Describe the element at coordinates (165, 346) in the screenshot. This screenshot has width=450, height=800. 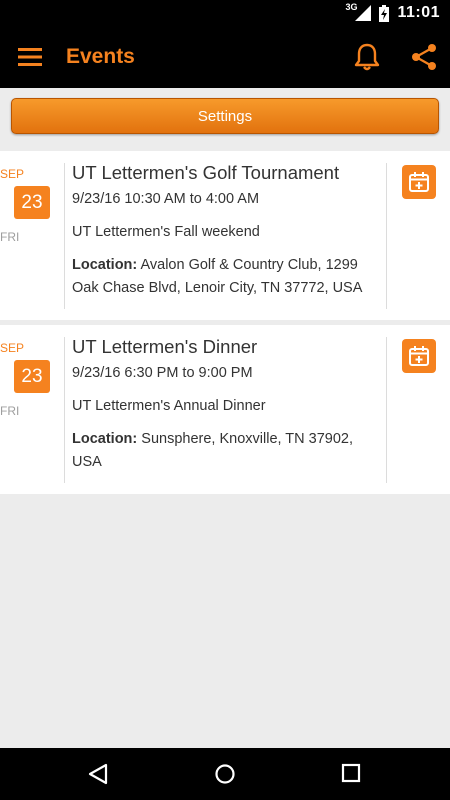
I see `event-title: UT Lettermen's Dinner` at that location.